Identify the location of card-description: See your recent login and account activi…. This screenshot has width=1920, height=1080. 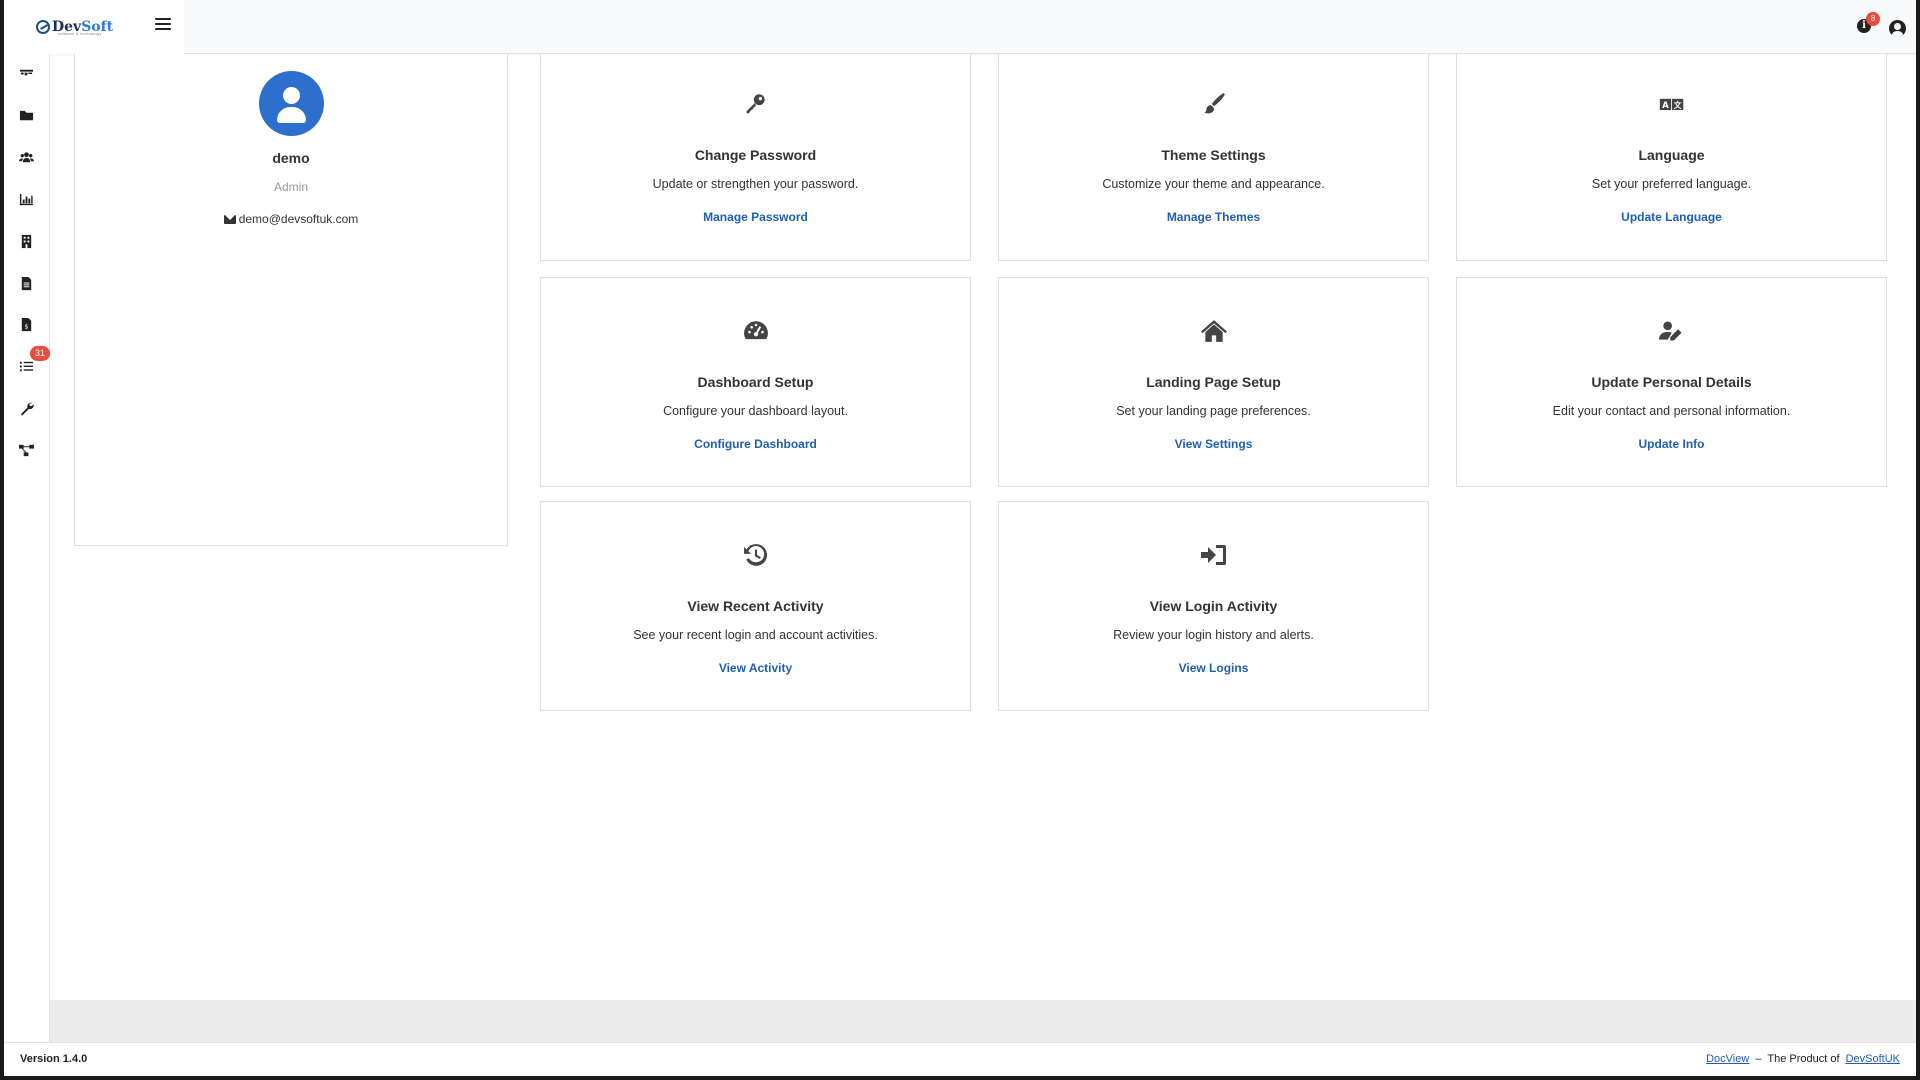
(755, 635).